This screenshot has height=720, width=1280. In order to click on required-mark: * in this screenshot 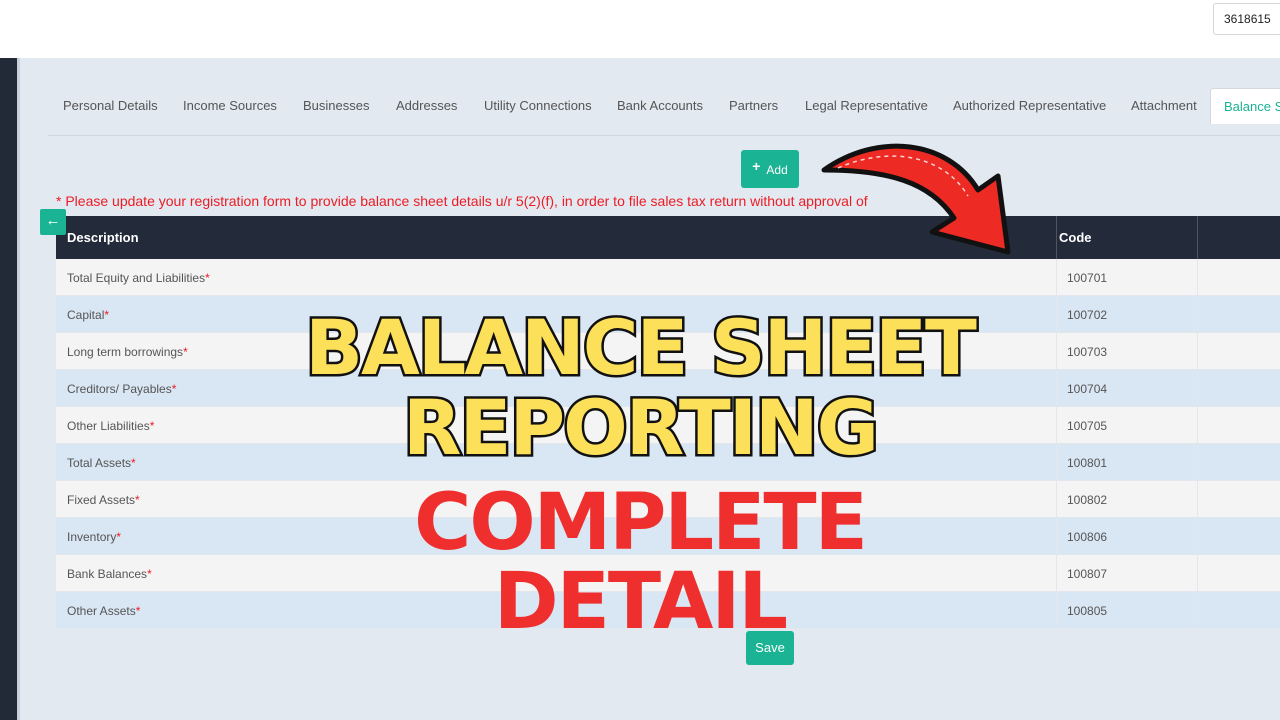, I will do `click(207, 278)`.